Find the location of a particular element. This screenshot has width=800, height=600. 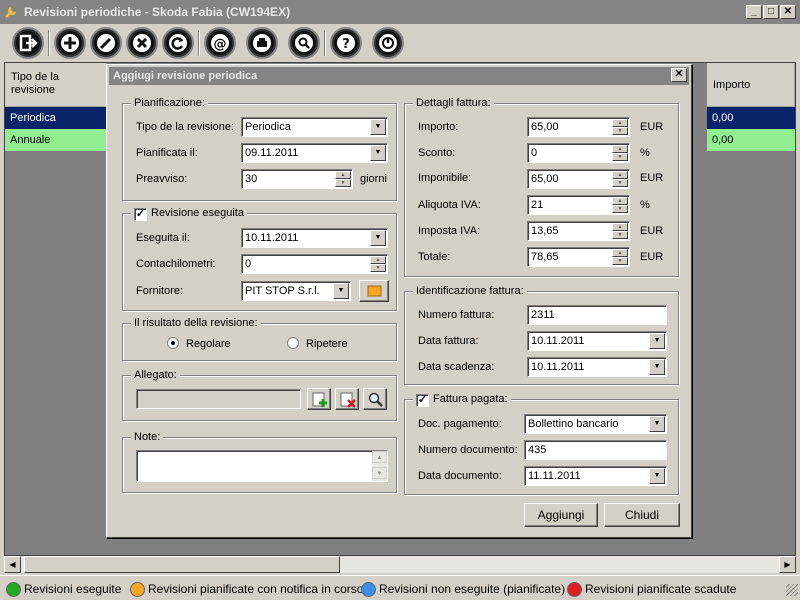

scroll-down-icon: ▼ is located at coordinates (379, 473).